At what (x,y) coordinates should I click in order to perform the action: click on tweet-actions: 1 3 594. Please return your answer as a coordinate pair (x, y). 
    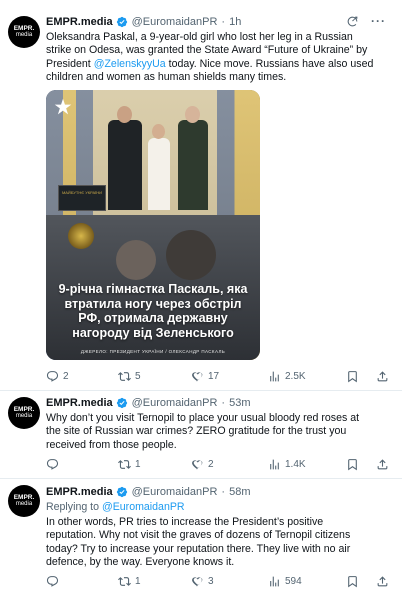
    Looking at the image, I should click on (220, 582).